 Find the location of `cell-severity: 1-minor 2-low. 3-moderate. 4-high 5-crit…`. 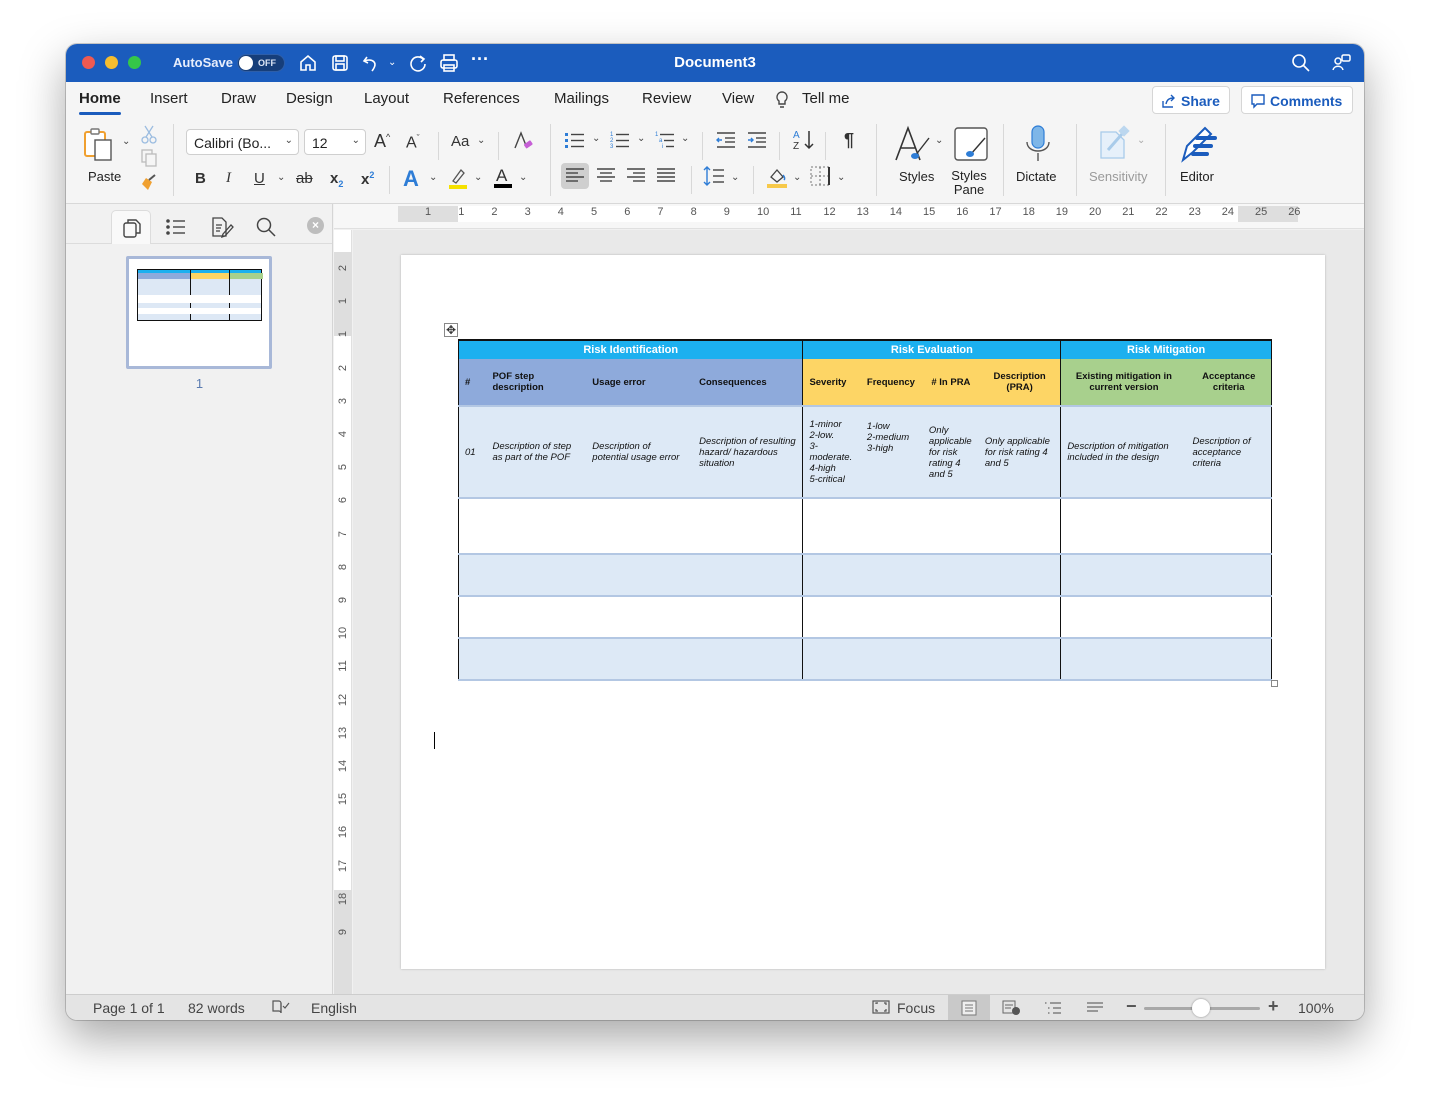

cell-severity: 1-minor 2-low. 3-moderate. 4-high 5-crit… is located at coordinates (831, 451).